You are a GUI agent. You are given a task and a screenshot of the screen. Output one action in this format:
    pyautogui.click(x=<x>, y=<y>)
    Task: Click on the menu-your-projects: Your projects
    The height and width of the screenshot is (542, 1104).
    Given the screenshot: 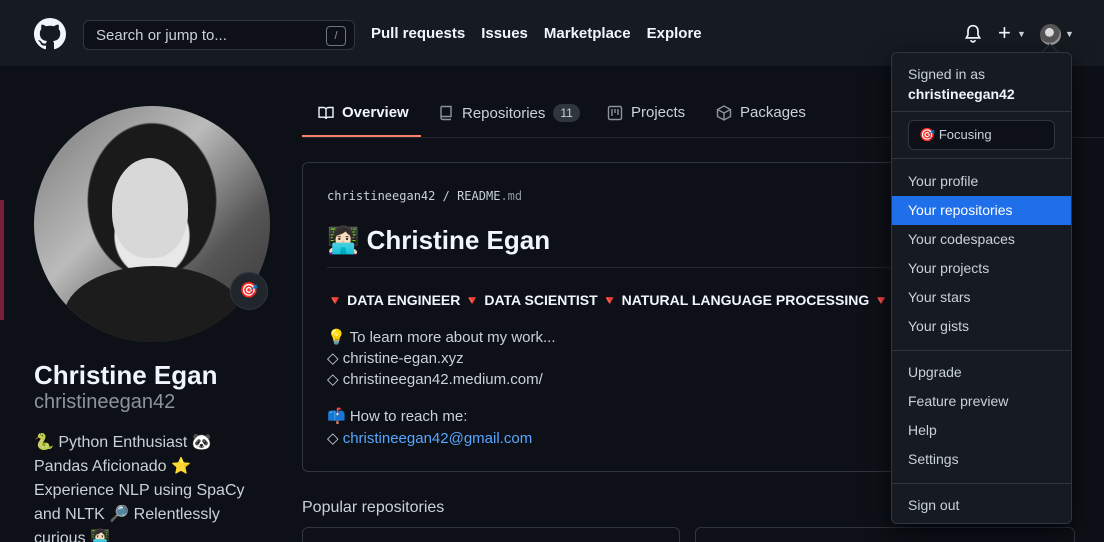 What is the action you would take?
    pyautogui.click(x=981, y=268)
    